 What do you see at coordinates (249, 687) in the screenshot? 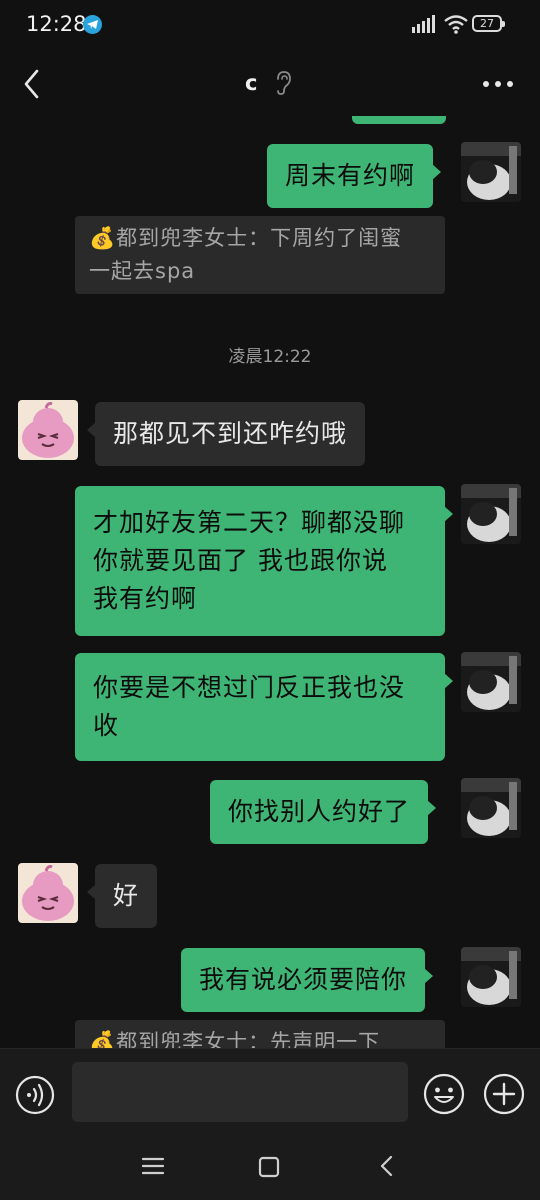
I see `message-text-line: 你要是不想过门反正我也没` at bounding box center [249, 687].